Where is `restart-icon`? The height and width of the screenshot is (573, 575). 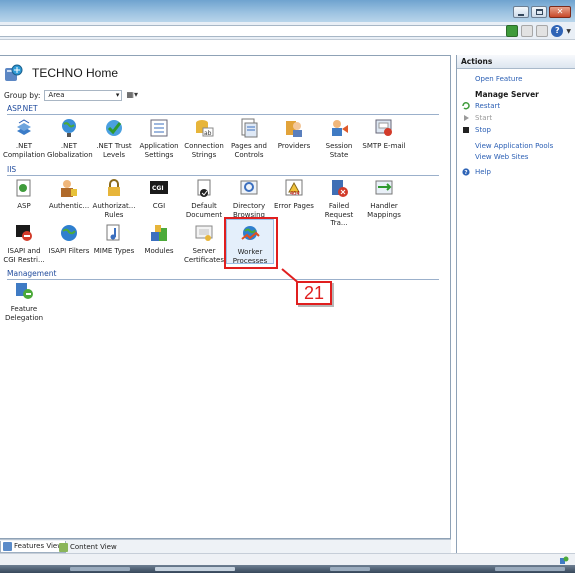 restart-icon is located at coordinates (466, 106).